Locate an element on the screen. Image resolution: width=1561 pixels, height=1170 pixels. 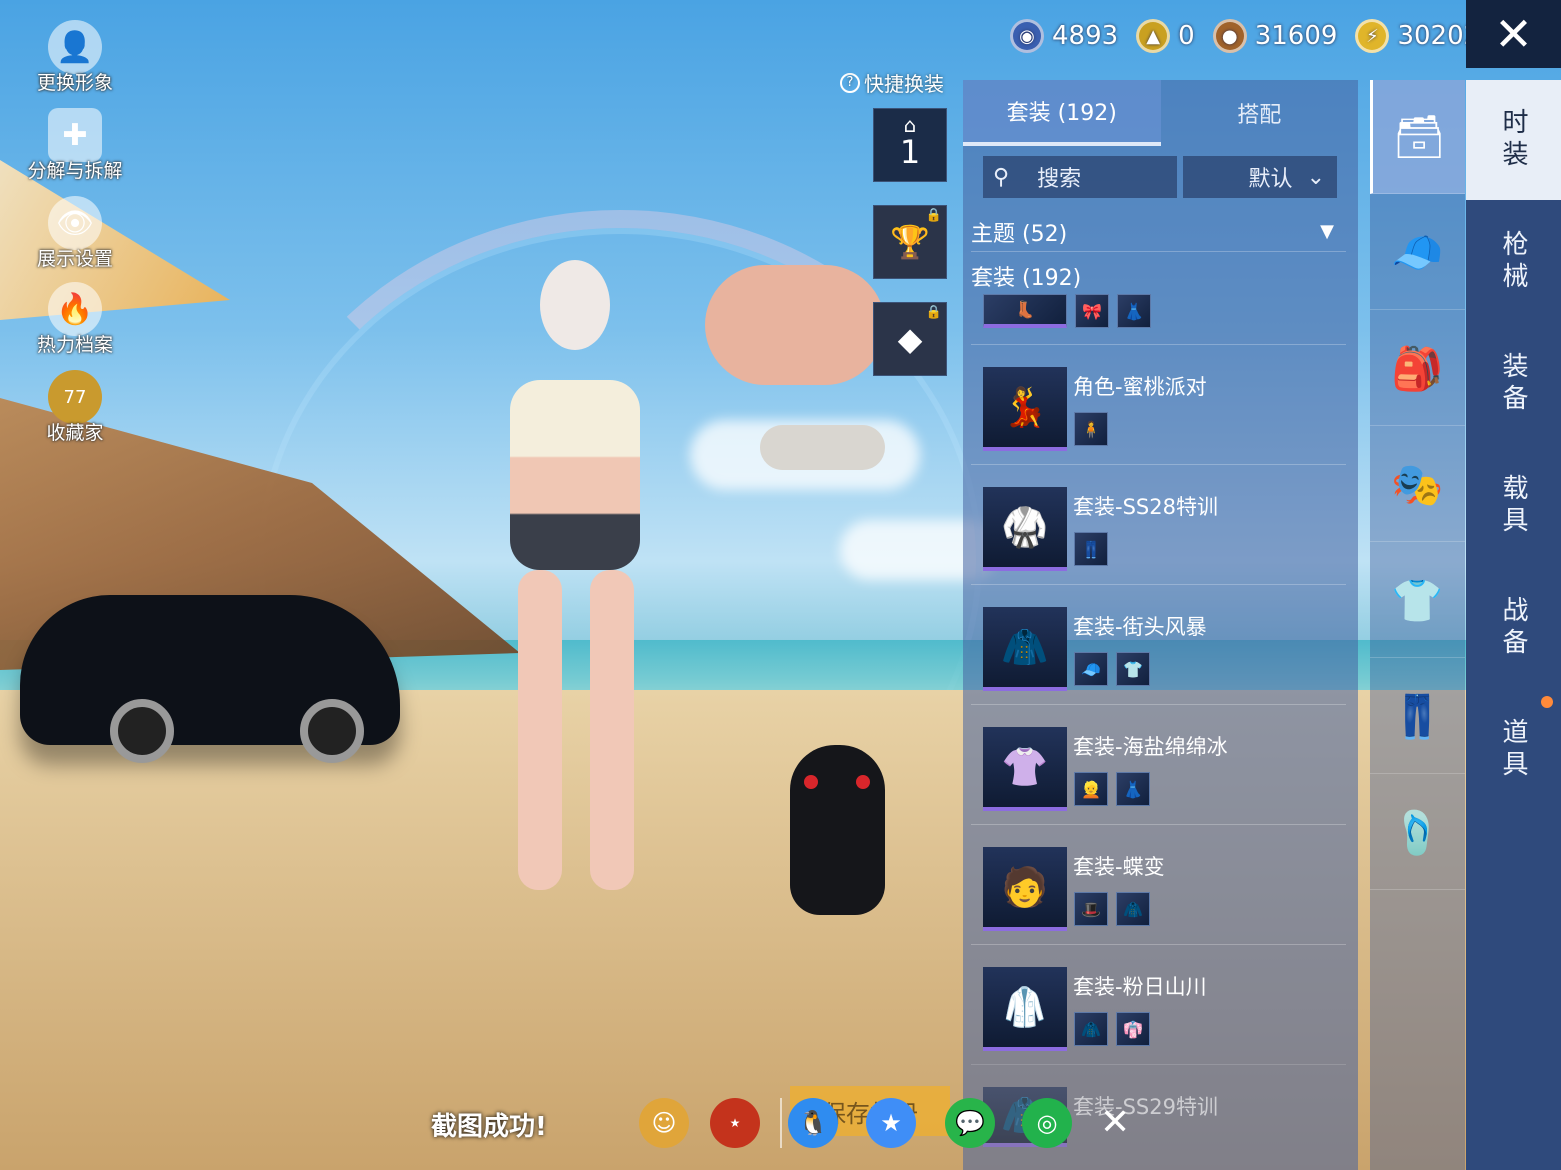
category-pants: 👖 is located at coordinates (1417, 717).